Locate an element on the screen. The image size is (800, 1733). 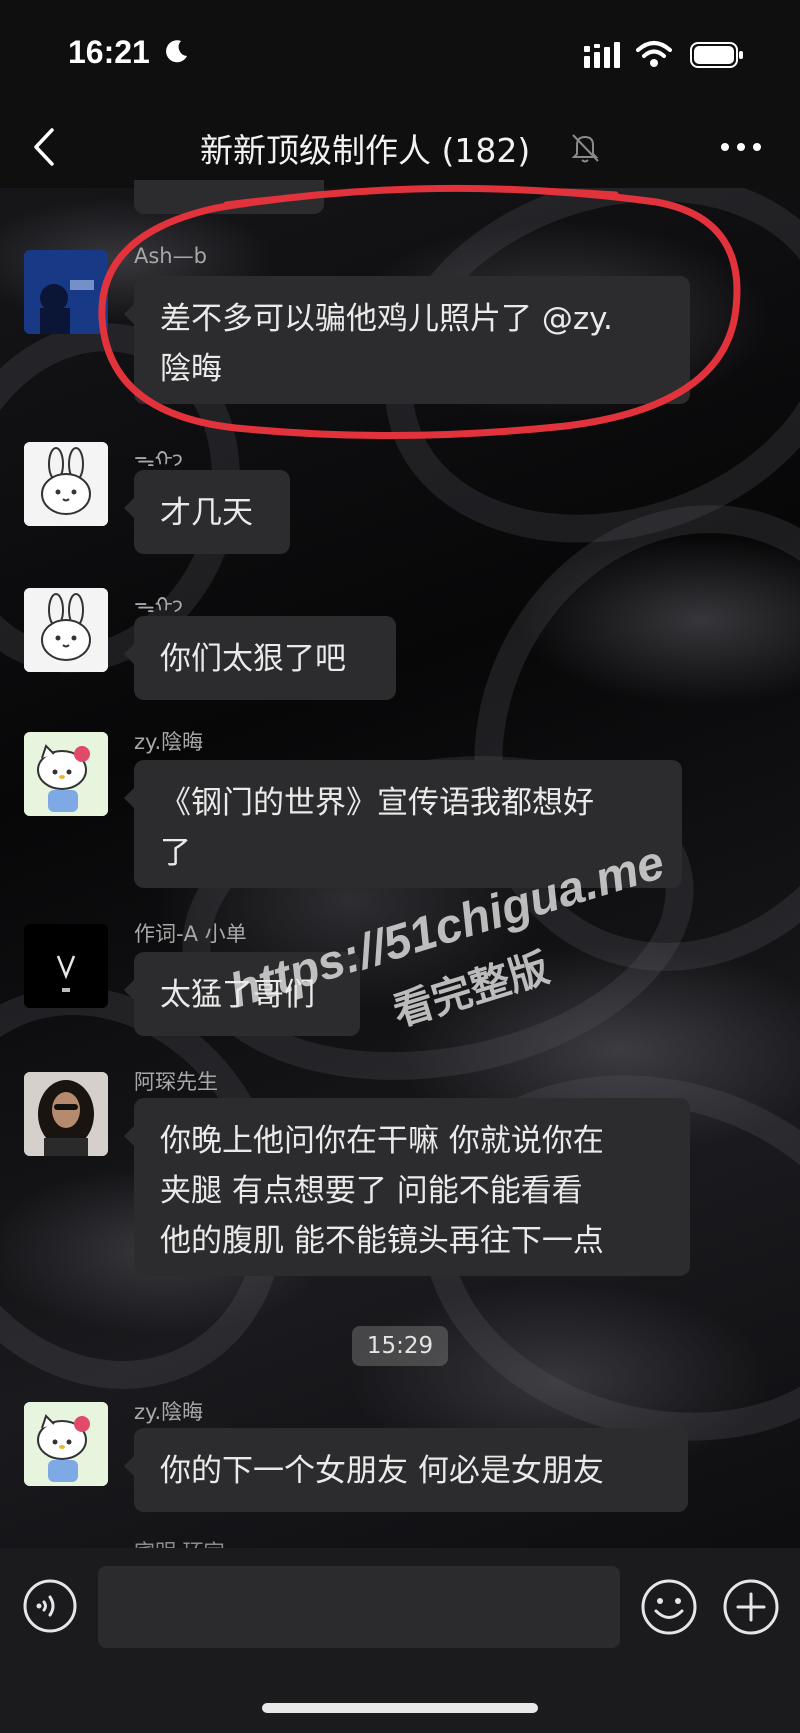
input-bar is located at coordinates (400, 1640).